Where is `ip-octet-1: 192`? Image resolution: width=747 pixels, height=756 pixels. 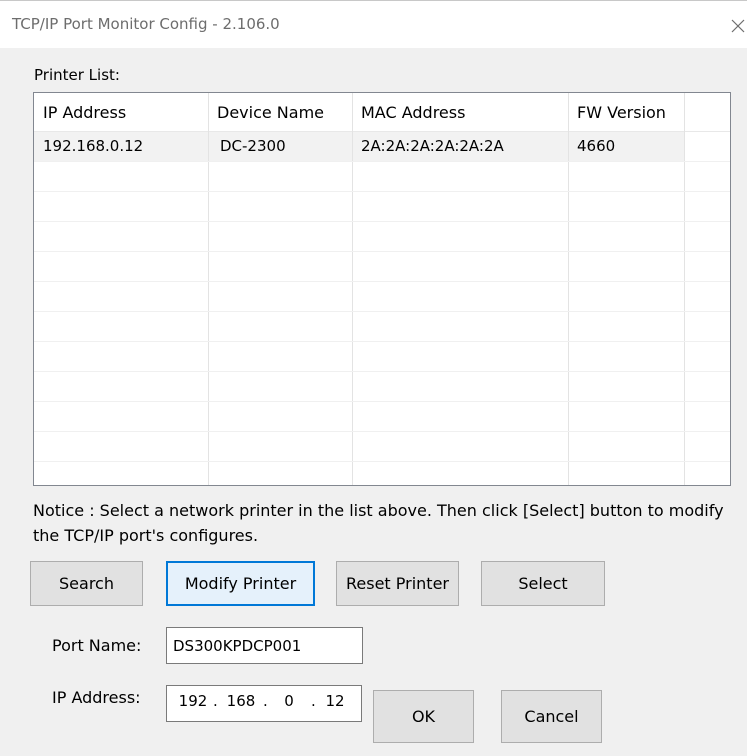
ip-octet-1: 192 is located at coordinates (193, 703).